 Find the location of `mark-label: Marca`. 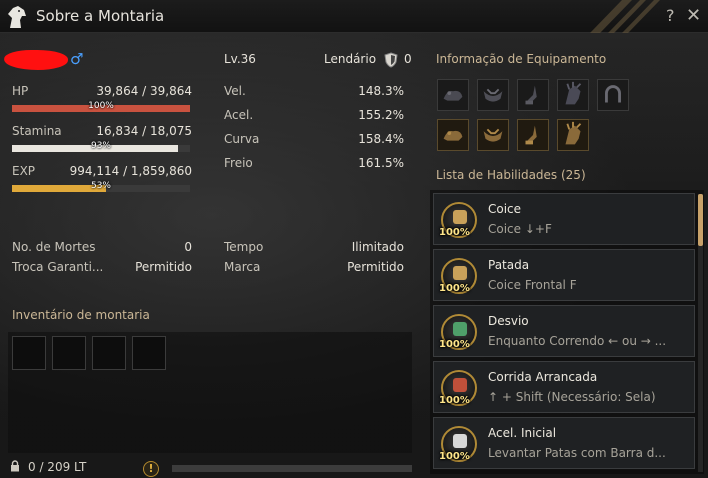

mark-label: Marca is located at coordinates (242, 267).